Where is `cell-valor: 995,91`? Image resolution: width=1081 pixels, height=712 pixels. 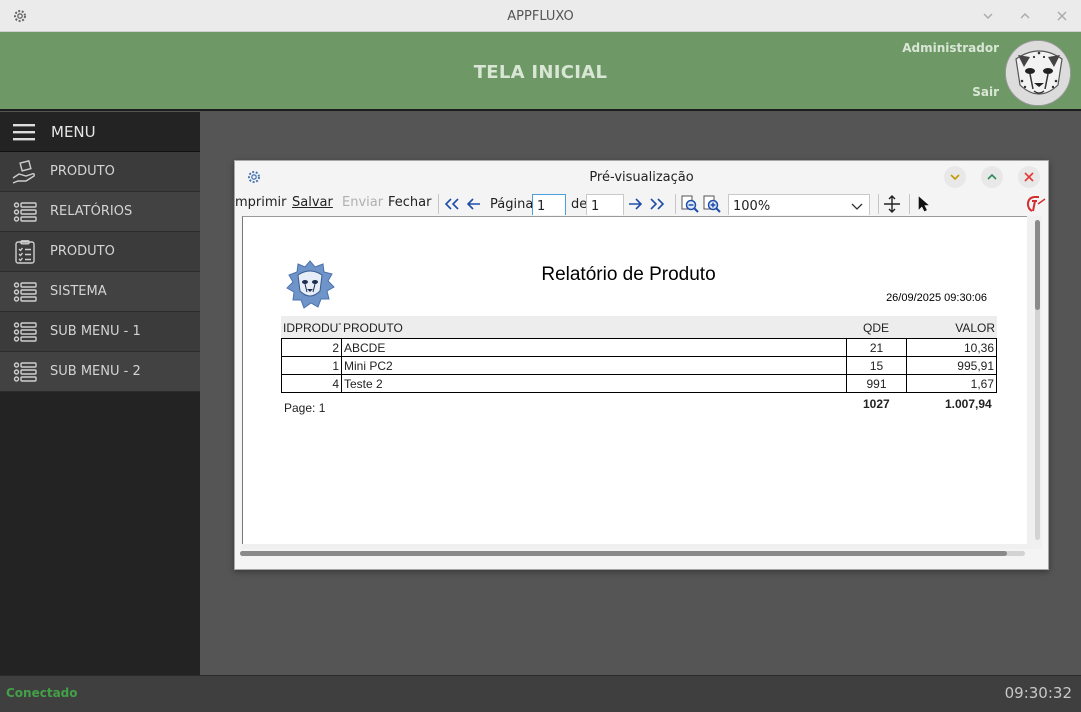
cell-valor: 995,91 is located at coordinates (951, 365).